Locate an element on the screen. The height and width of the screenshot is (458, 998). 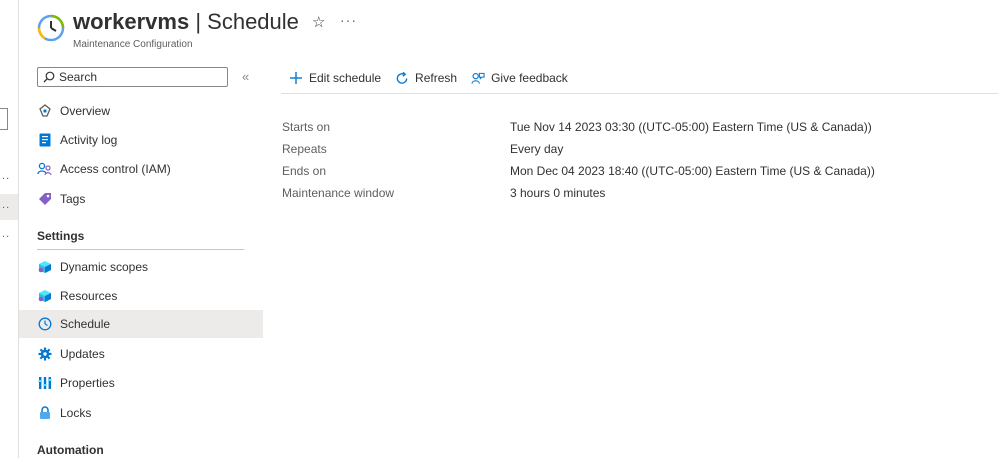
page-title: workervms | Schedule is located at coordinates (186, 22).